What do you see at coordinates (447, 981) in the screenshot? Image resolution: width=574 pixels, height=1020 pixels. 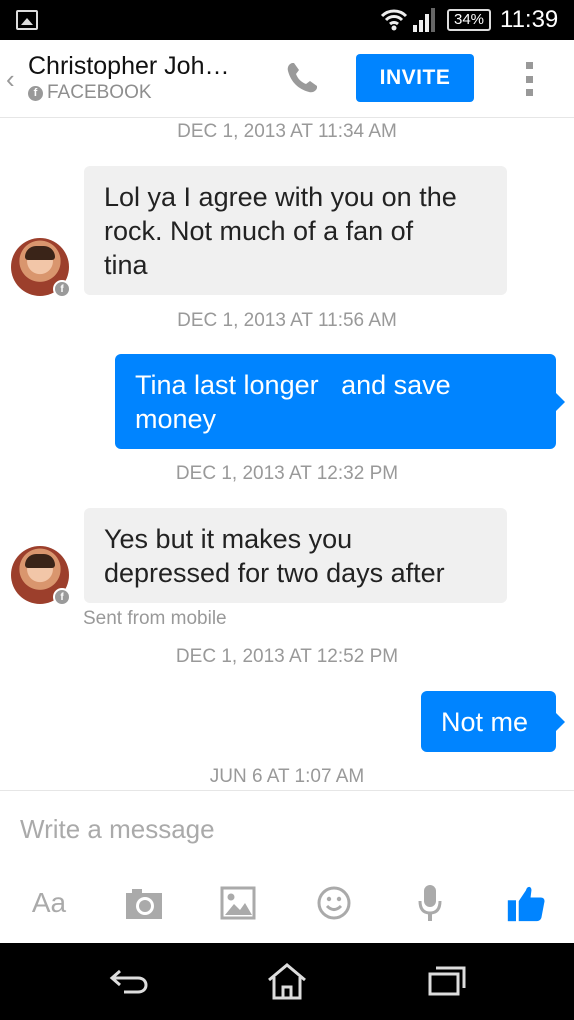 I see `recents-nav-icon` at bounding box center [447, 981].